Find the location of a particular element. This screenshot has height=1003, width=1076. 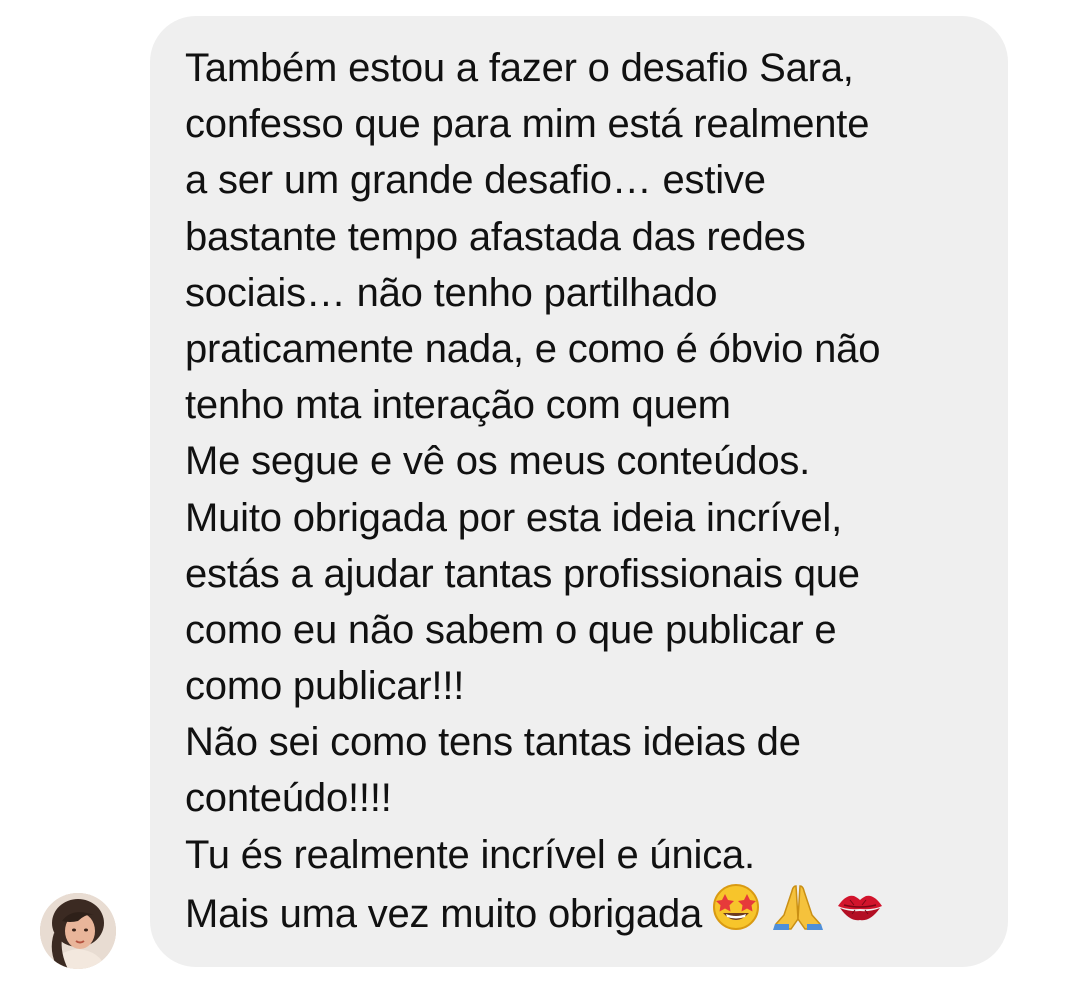

message-line: estás a ajudar tantas profissionais que is located at coordinates (522, 573).